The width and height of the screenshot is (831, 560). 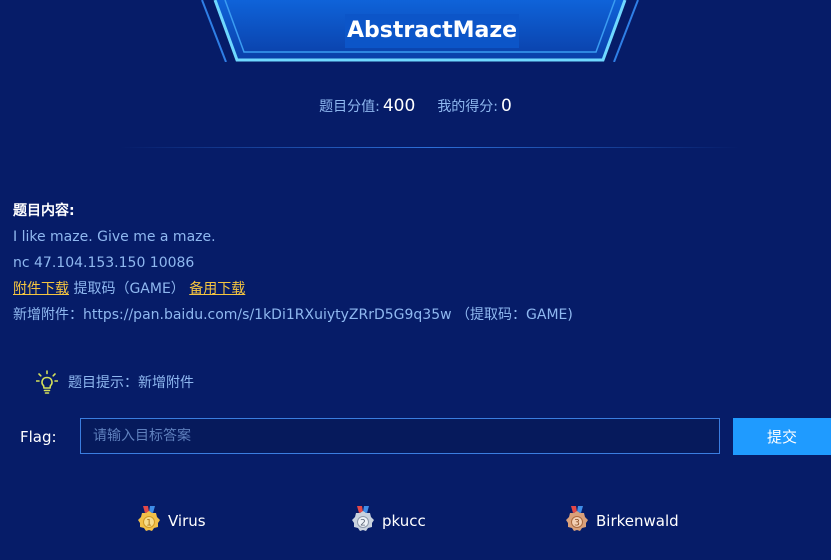 What do you see at coordinates (404, 521) in the screenshot?
I see `rank-name: pkucc` at bounding box center [404, 521].